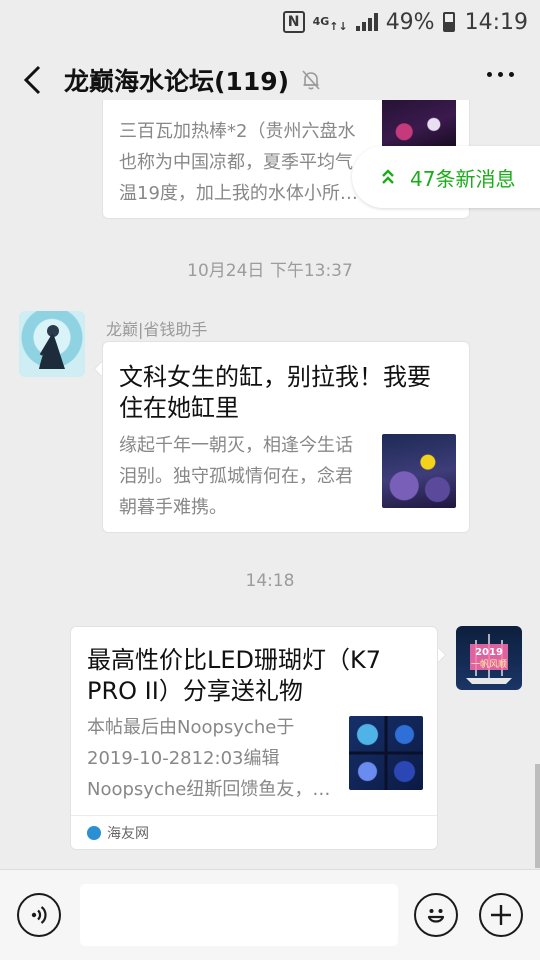 Image resolution: width=540 pixels, height=960 pixels. What do you see at coordinates (270, 271) in the screenshot?
I see `message-timestamp: 10月24日 下午13:37` at bounding box center [270, 271].